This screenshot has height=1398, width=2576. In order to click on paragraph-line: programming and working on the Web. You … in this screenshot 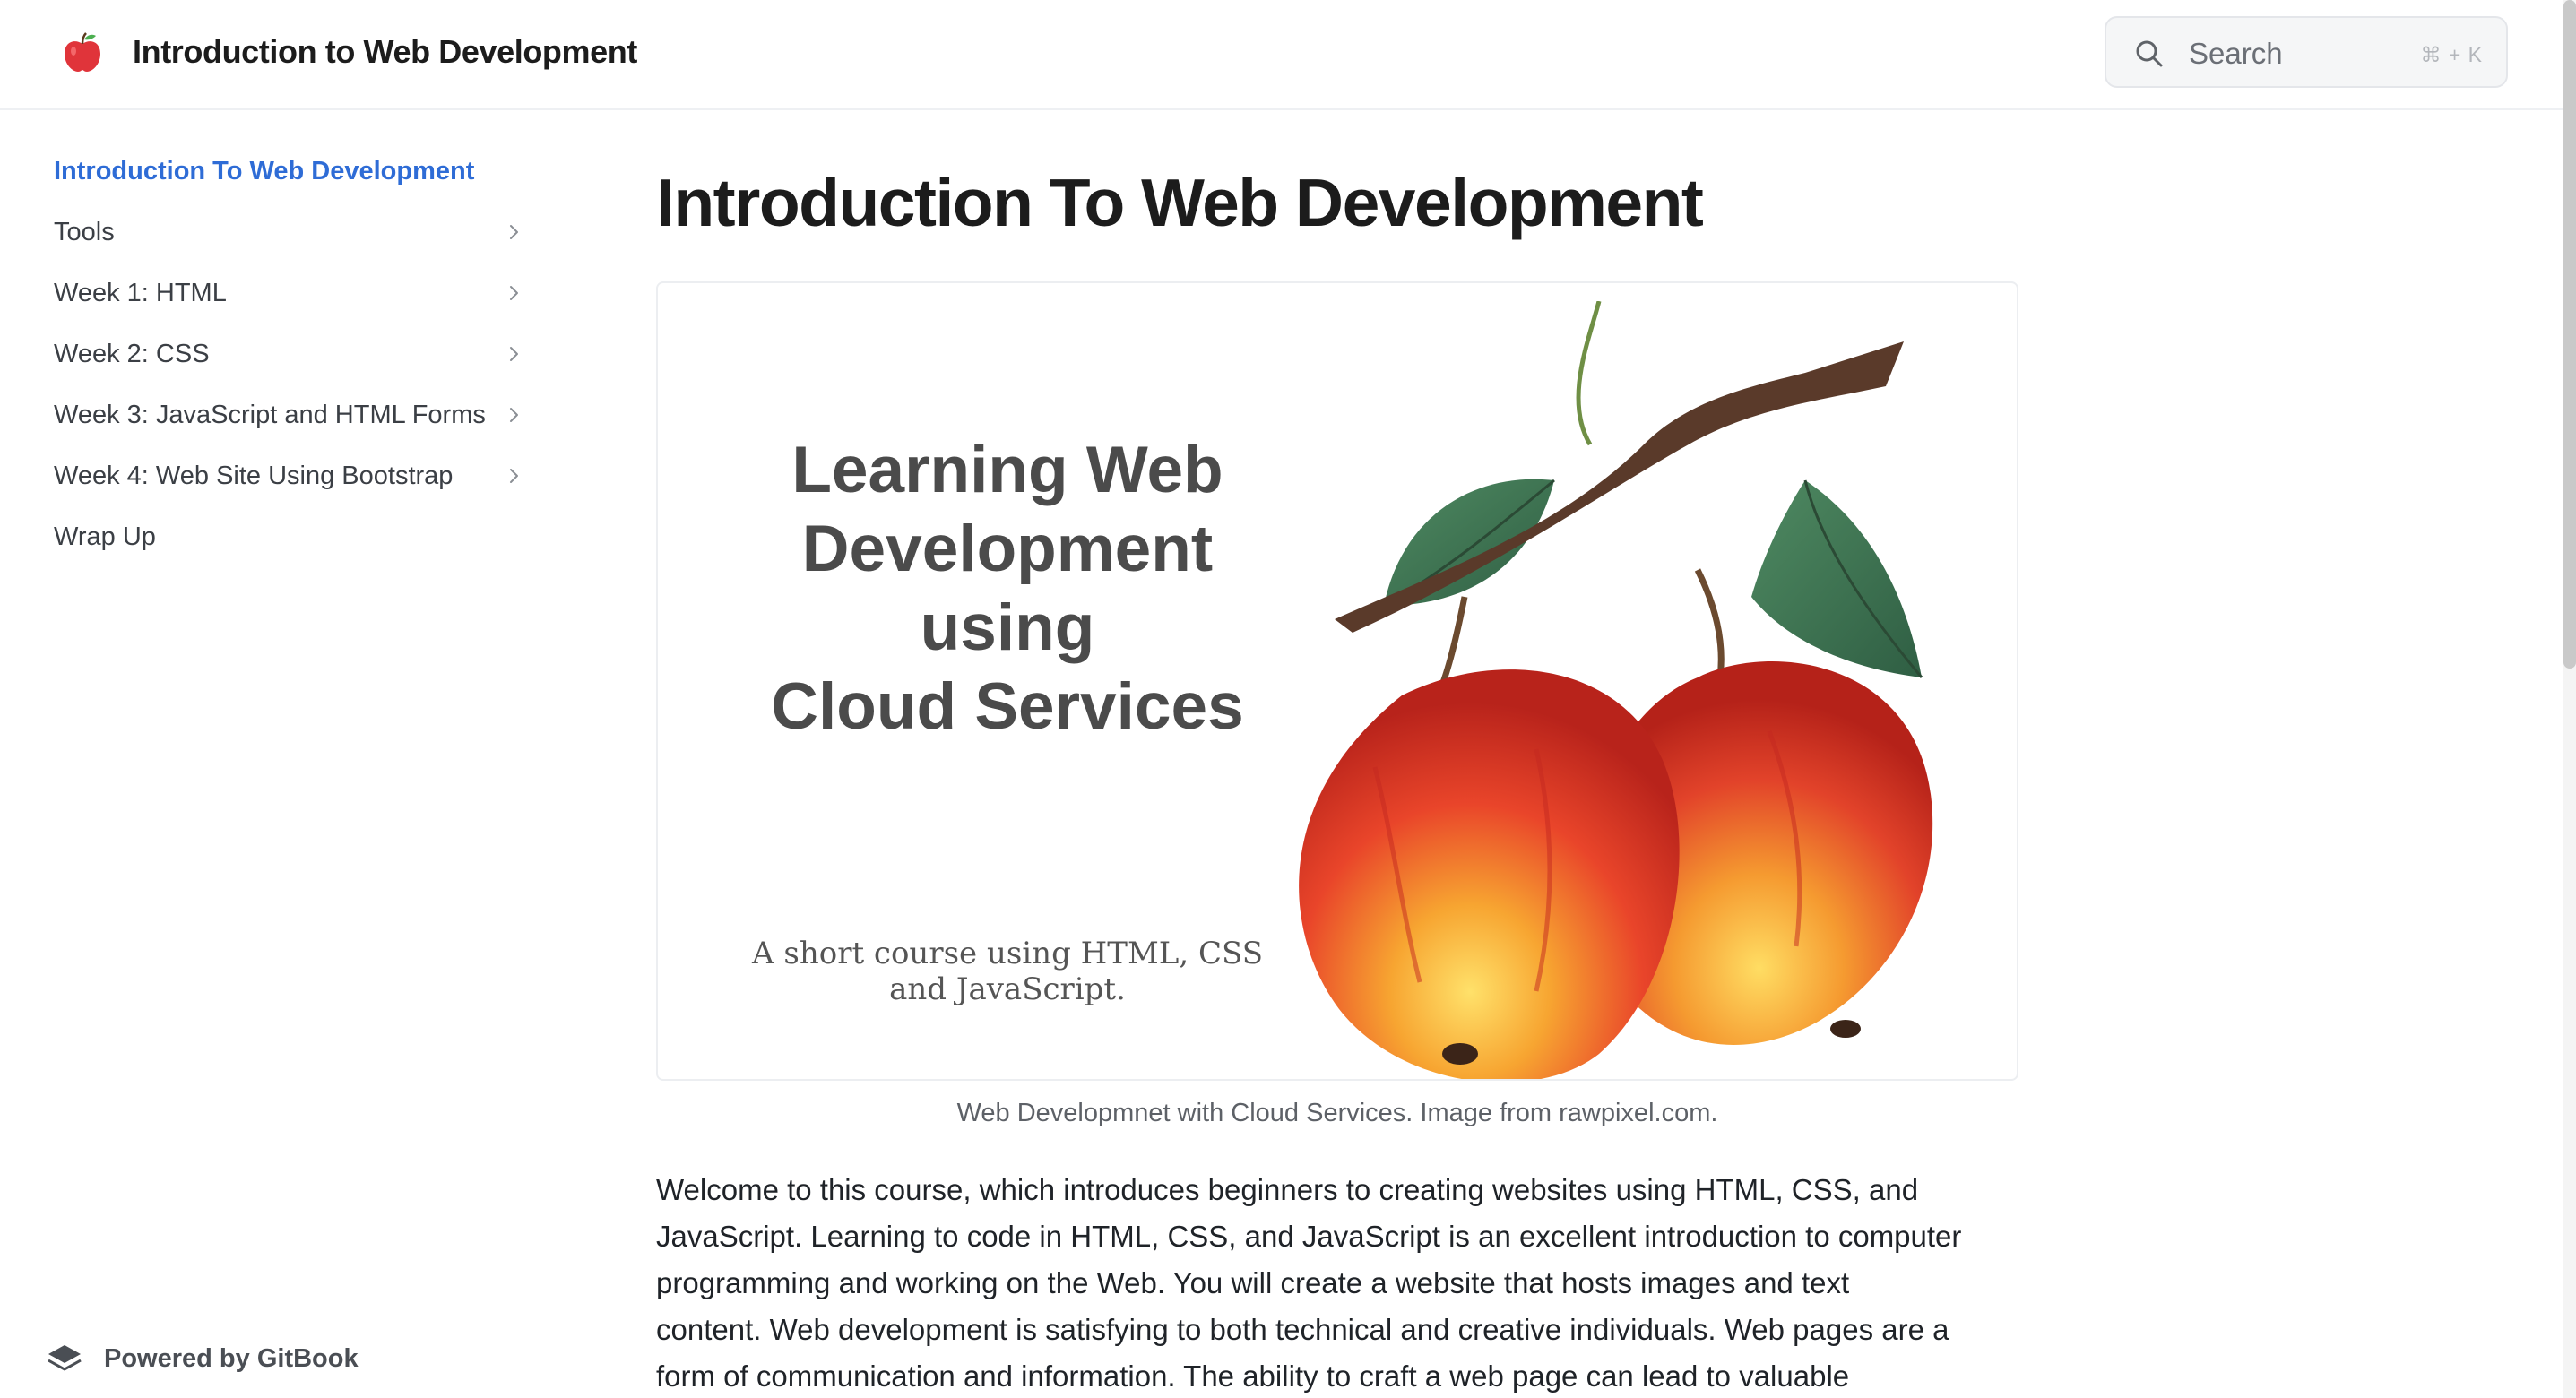, I will do `click(1253, 1282)`.